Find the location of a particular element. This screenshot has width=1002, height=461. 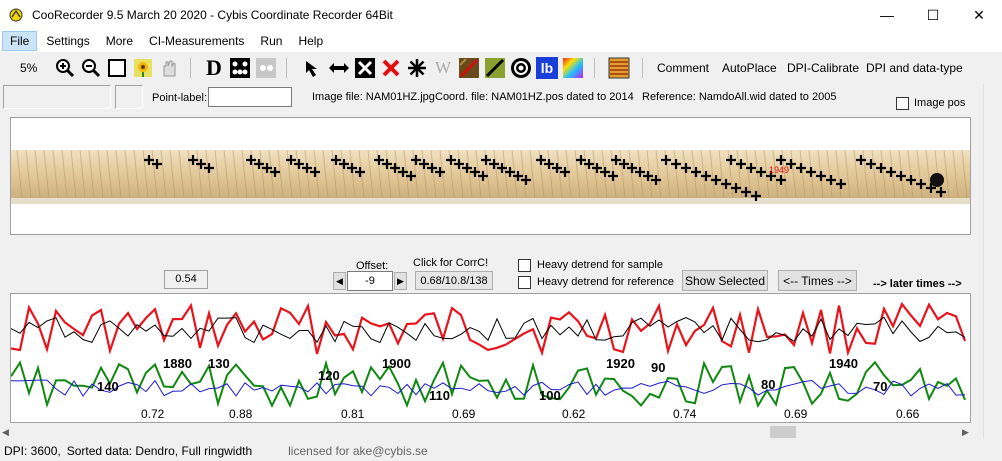

delete-point-icon is located at coordinates (365, 68).